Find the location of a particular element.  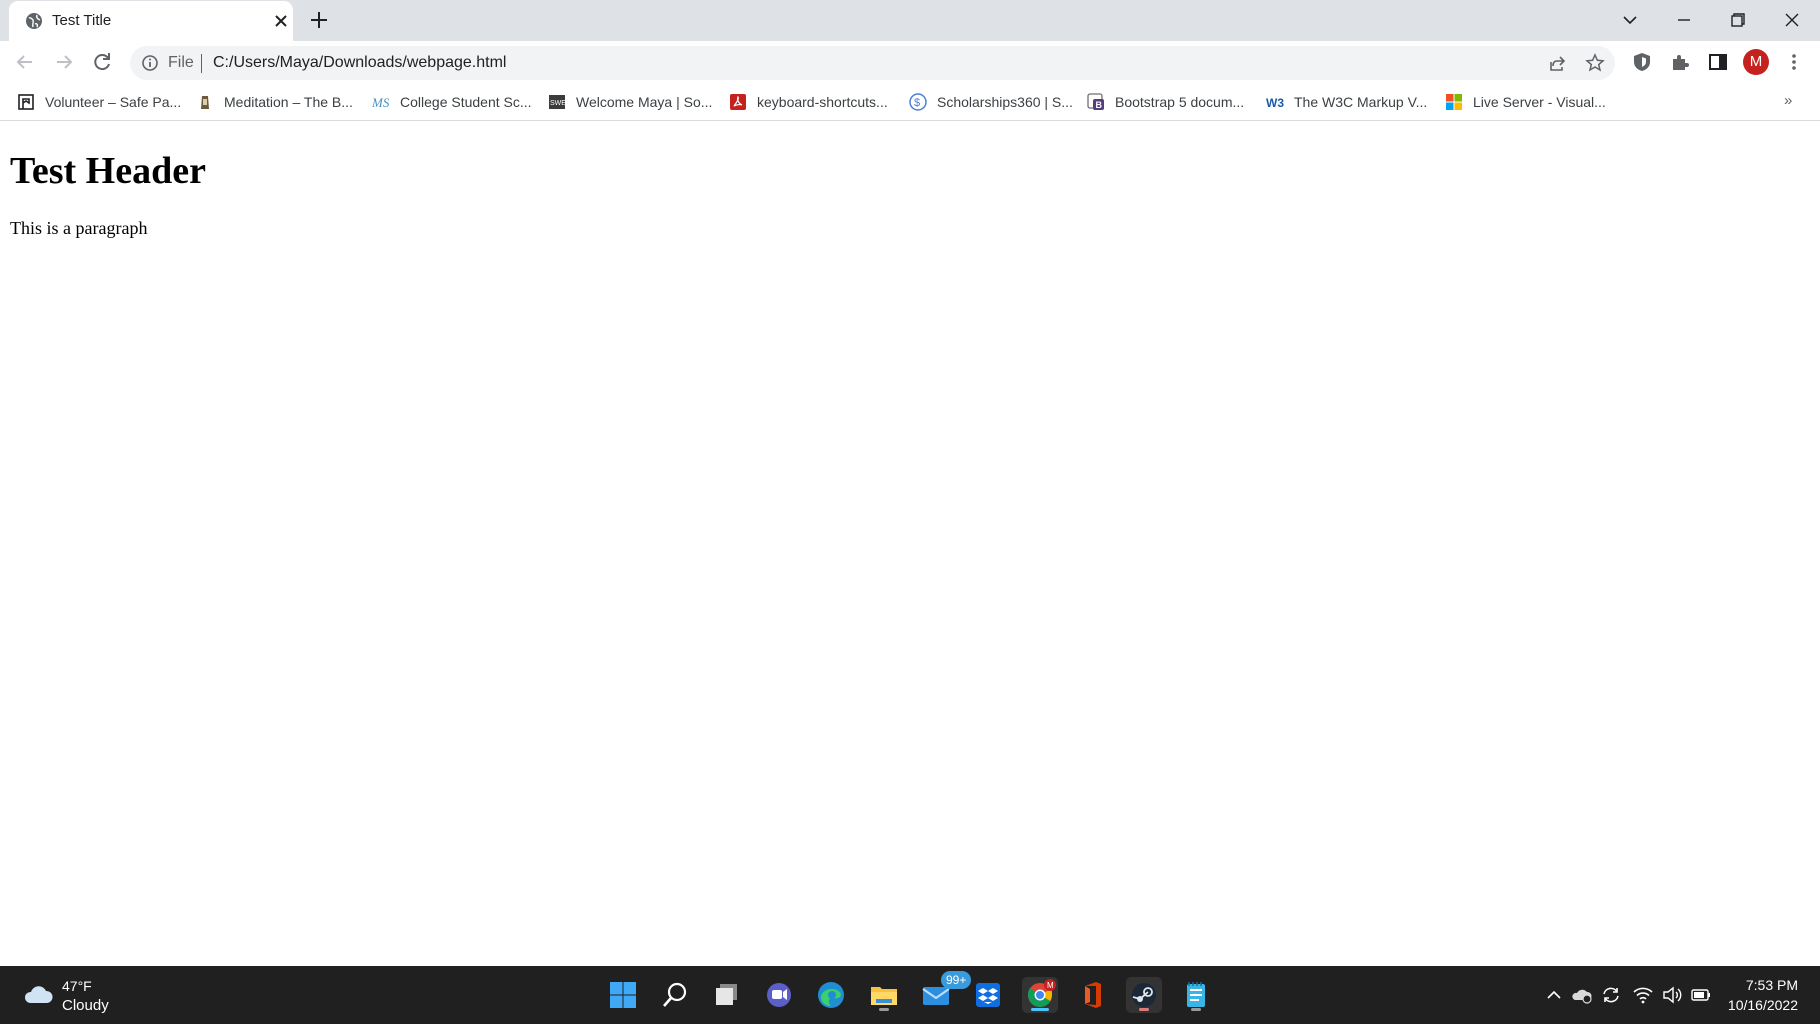

browser-tab: Test Title is located at coordinates (151, 21).